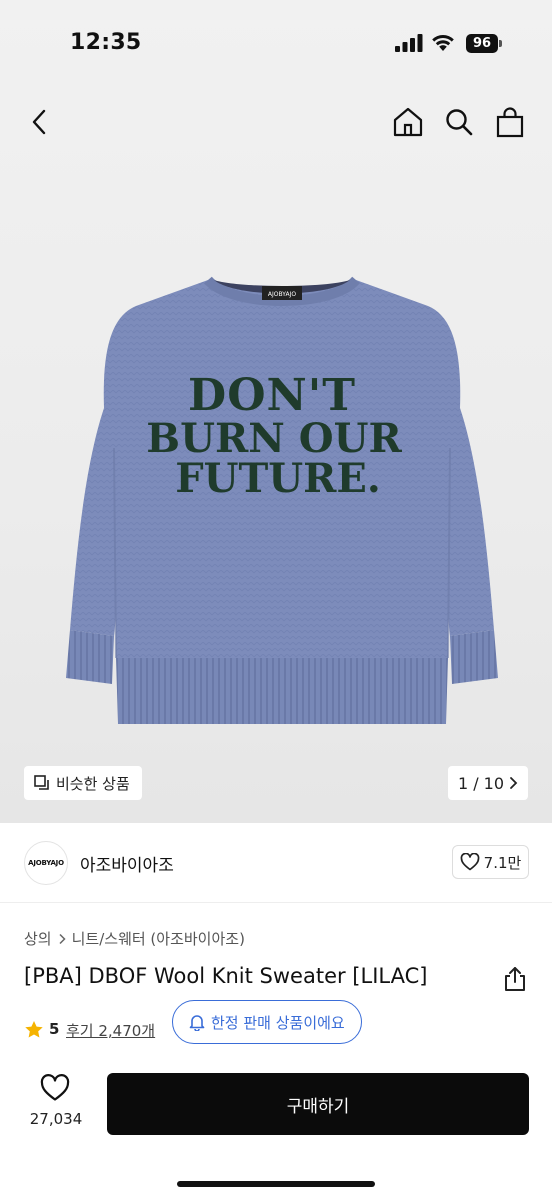 This screenshot has width=552, height=1200. I want to click on back-button, so click(40, 122).